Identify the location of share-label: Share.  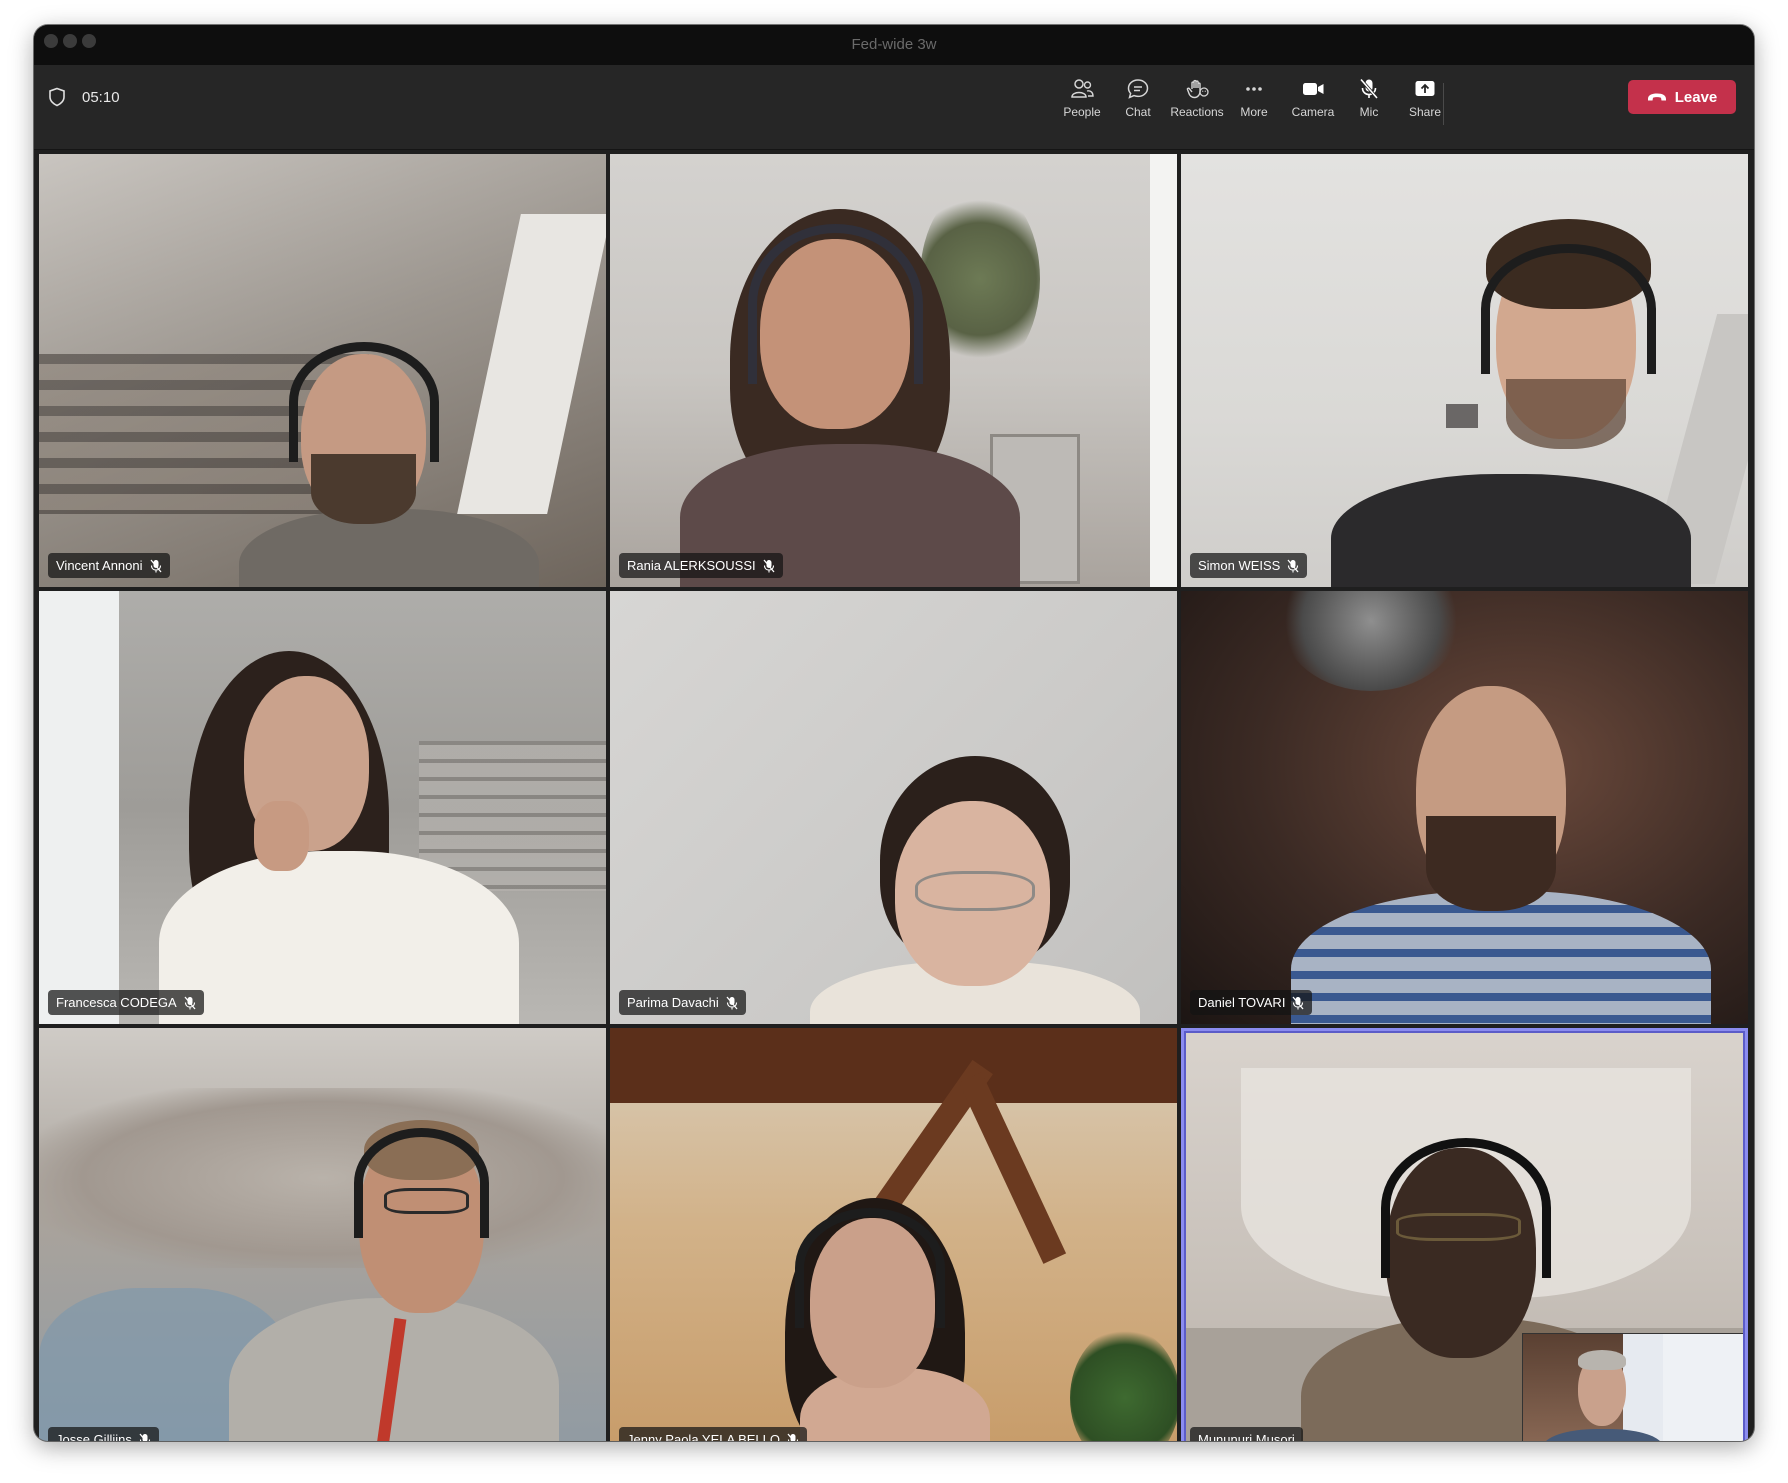
(1425, 112).